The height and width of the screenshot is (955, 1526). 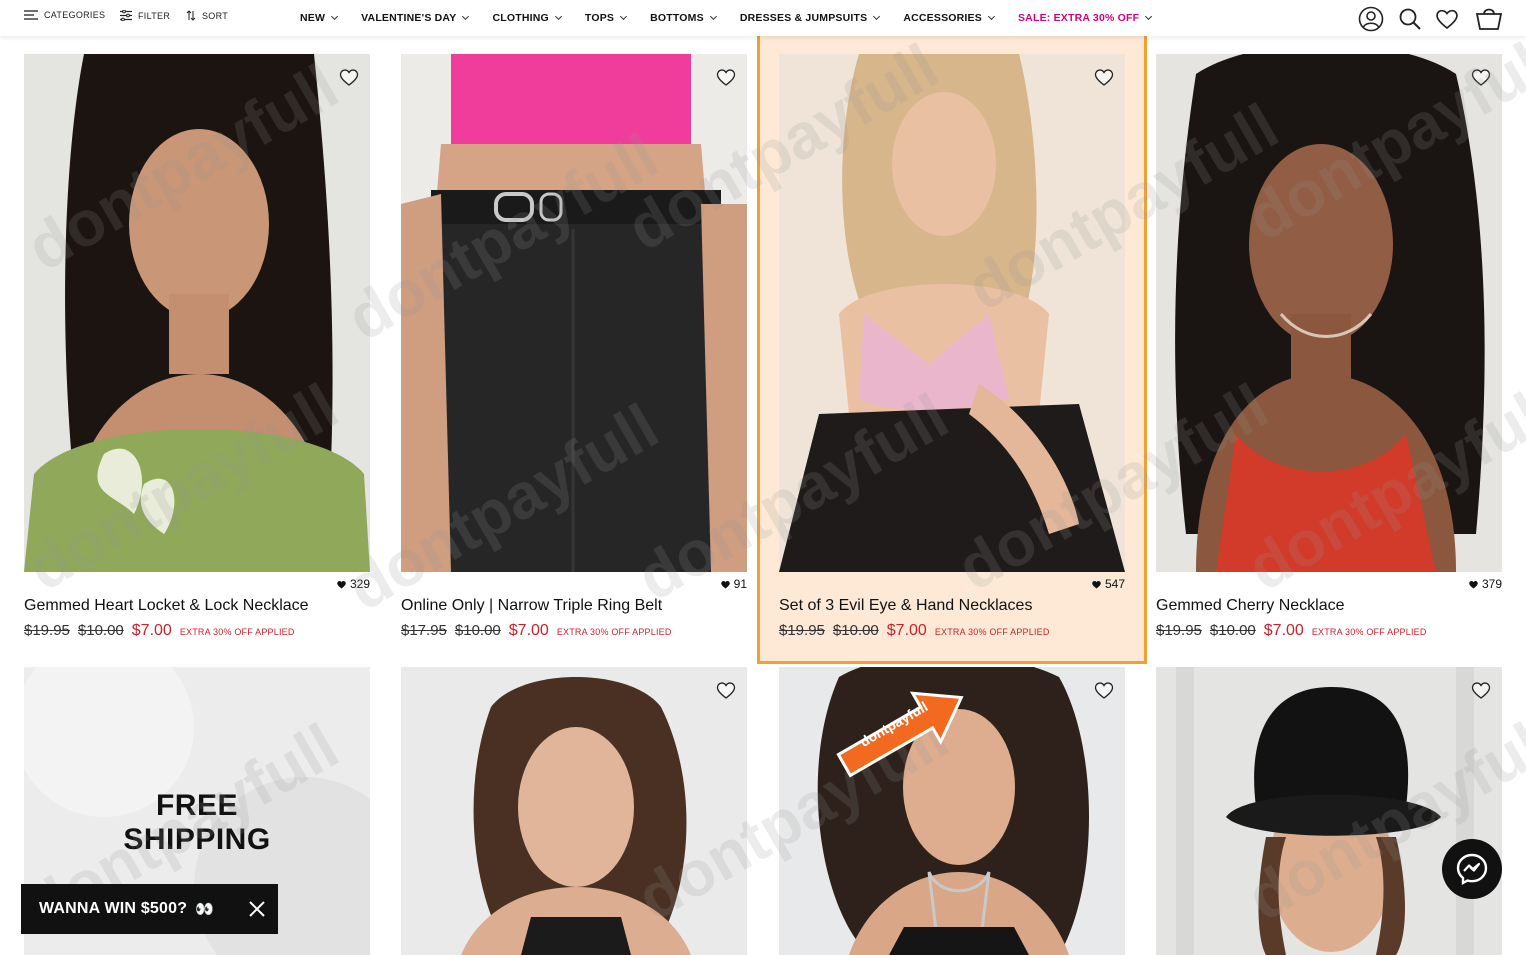 What do you see at coordinates (1085, 18) in the screenshot?
I see `nav-sale: SALE: EXTRA 30% OFF` at bounding box center [1085, 18].